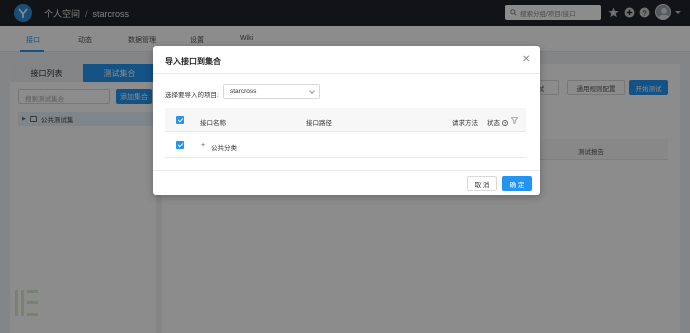 This screenshot has width=690, height=333. I want to click on expand-plus-icon: +, so click(203, 145).